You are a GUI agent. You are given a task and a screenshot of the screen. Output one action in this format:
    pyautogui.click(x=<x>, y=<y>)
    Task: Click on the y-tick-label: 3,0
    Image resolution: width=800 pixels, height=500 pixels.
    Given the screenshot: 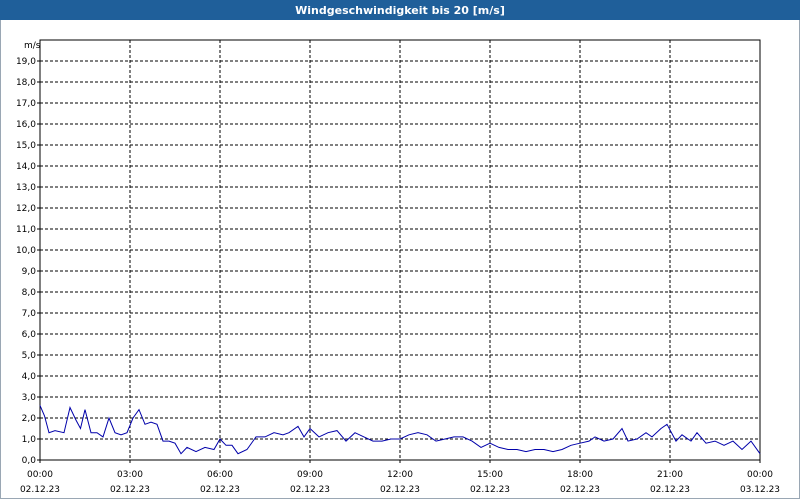 What is the action you would take?
    pyautogui.click(x=29, y=398)
    